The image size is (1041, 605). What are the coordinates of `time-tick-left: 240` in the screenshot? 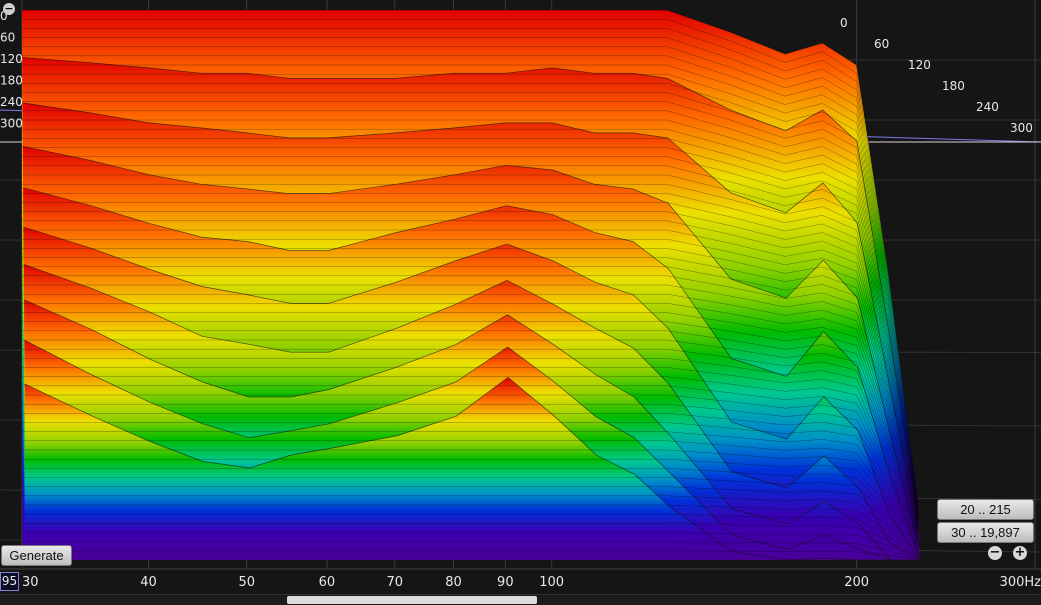 It's located at (11, 102).